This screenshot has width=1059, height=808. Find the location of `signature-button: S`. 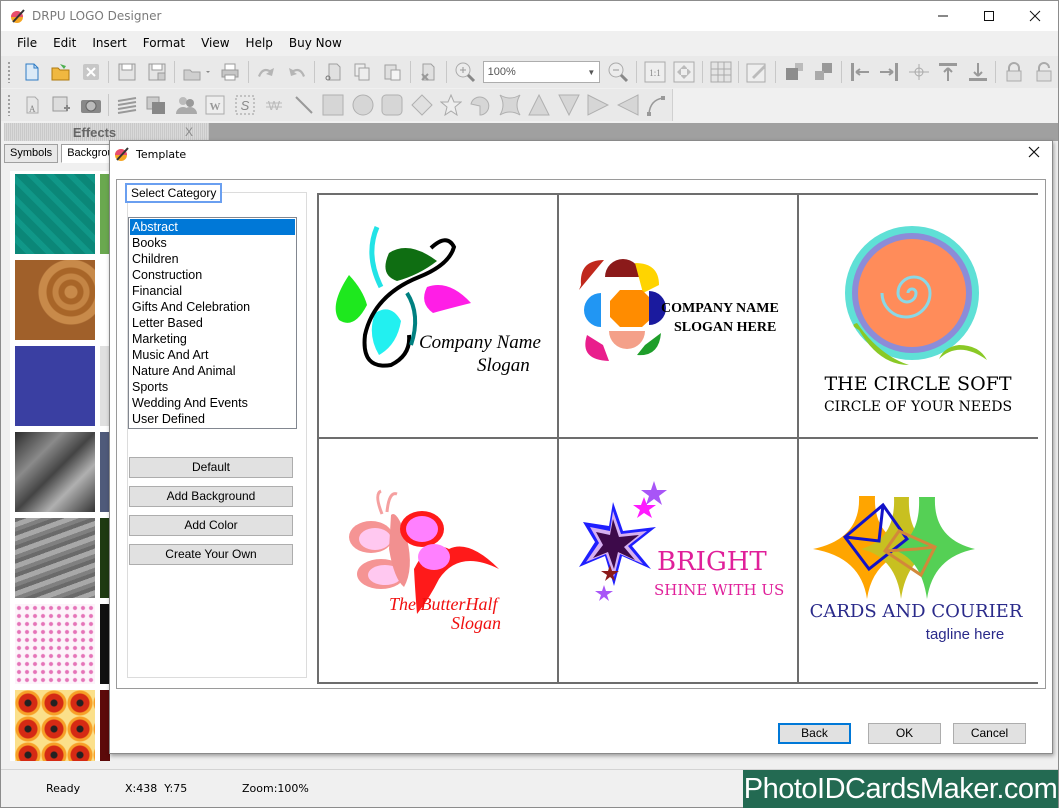

signature-button: S is located at coordinates (244, 105).